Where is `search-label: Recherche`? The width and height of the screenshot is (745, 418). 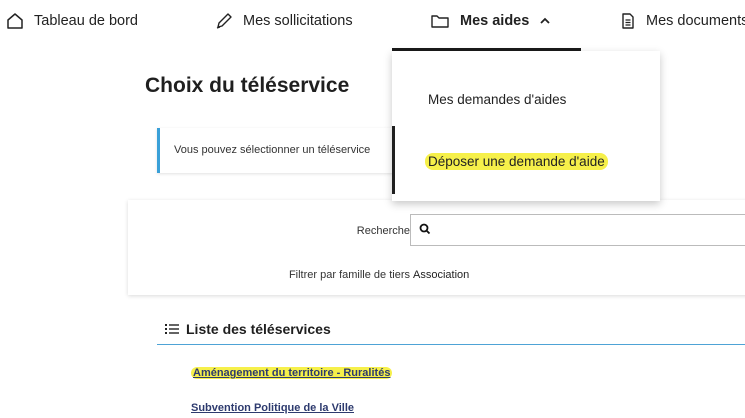 search-label: Recherche is located at coordinates (383, 231).